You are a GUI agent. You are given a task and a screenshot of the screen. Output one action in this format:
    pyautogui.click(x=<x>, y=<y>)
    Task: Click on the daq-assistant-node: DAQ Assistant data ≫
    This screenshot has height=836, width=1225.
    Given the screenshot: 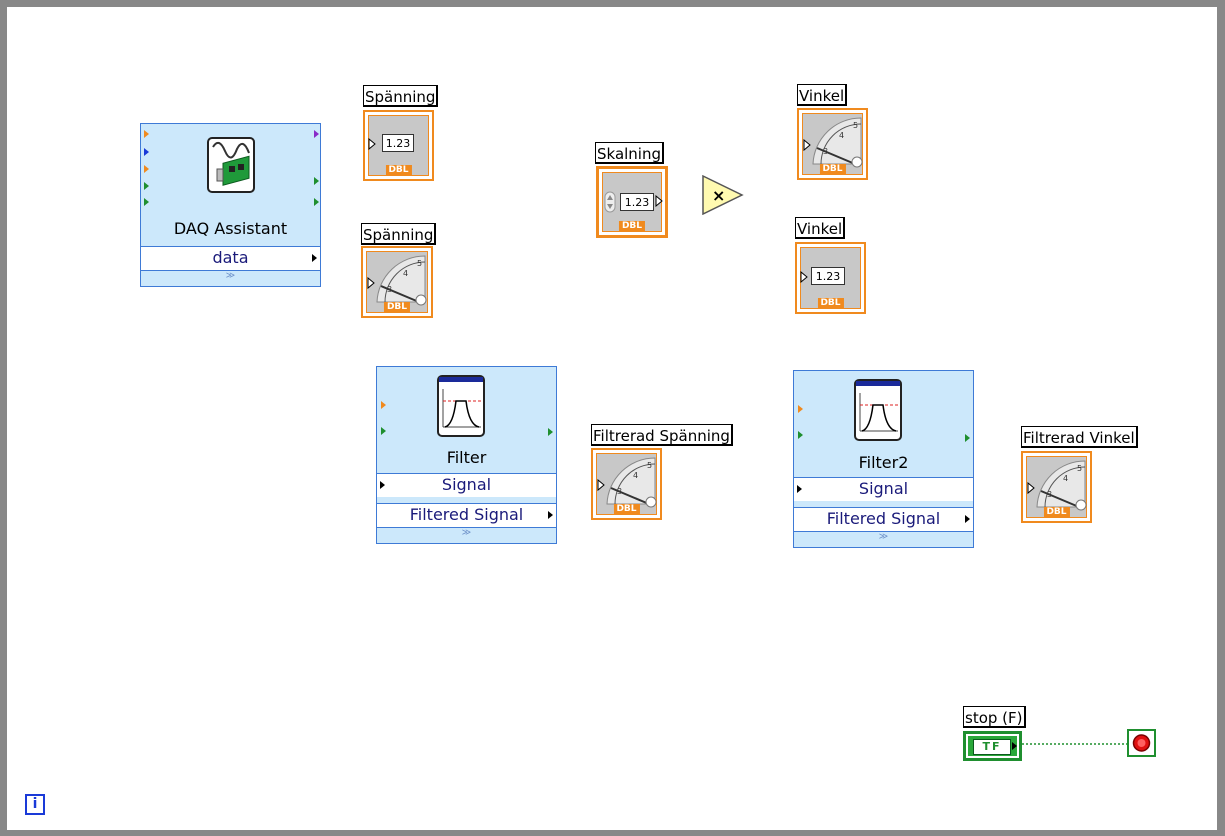 What is the action you would take?
    pyautogui.click(x=230, y=205)
    